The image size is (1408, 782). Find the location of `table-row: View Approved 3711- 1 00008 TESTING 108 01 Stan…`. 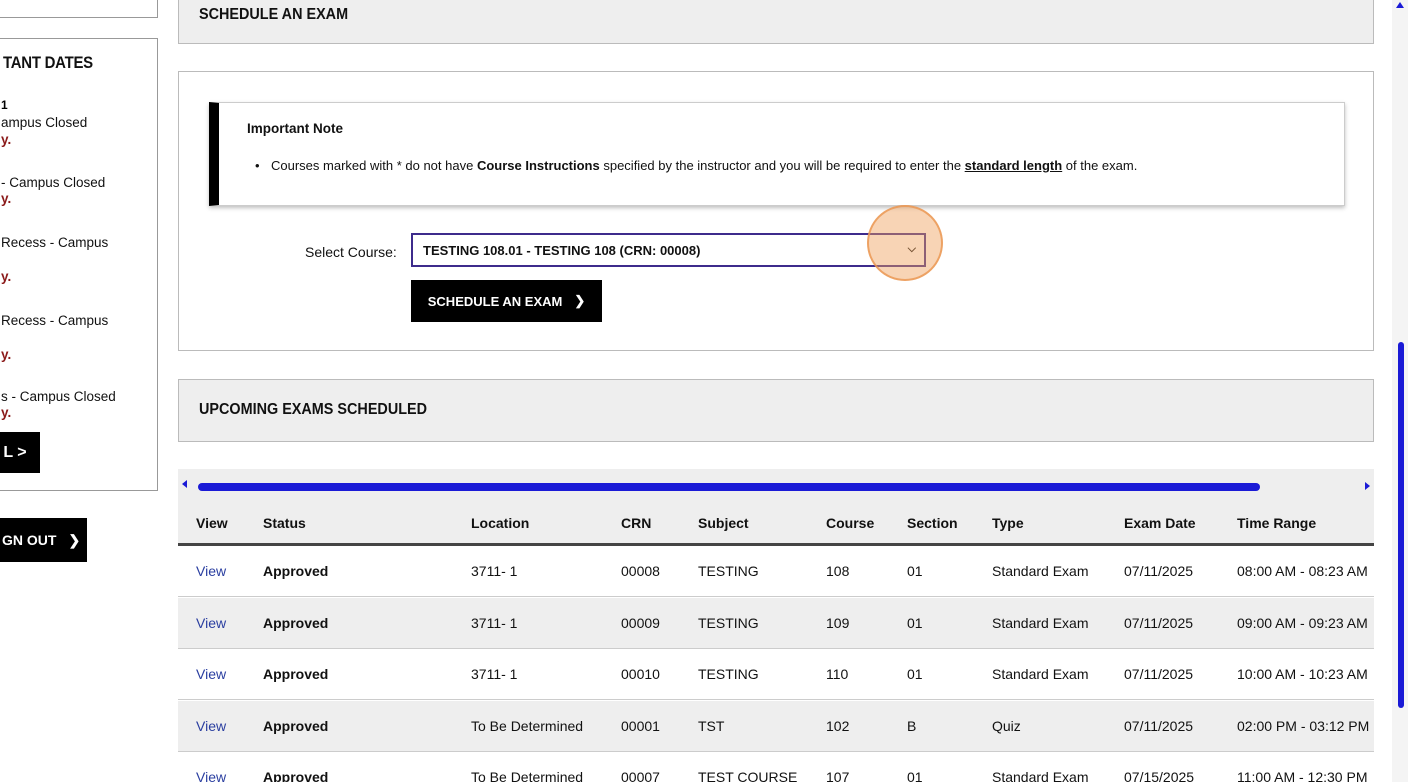

table-row: View Approved 3711- 1 00008 TESTING 108 01 Stan… is located at coordinates (776, 571).